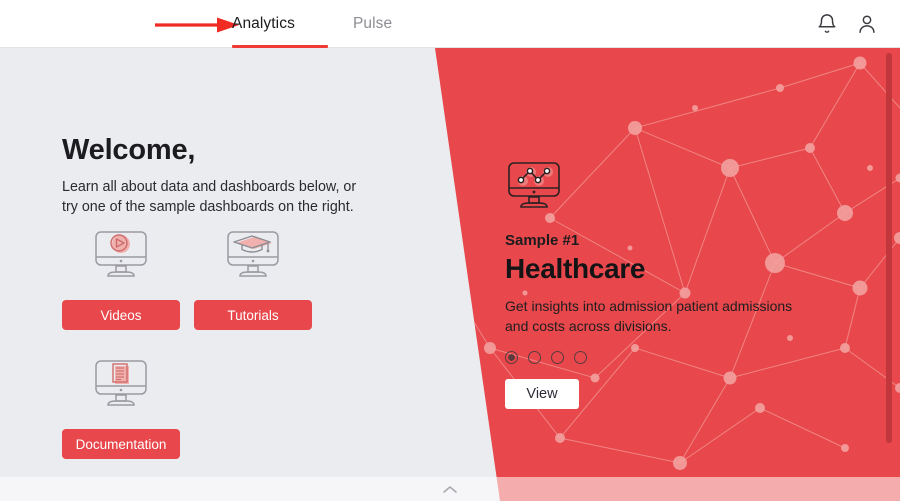  Describe the element at coordinates (253, 315) in the screenshot. I see `tutorials-button: Tutorials` at that location.